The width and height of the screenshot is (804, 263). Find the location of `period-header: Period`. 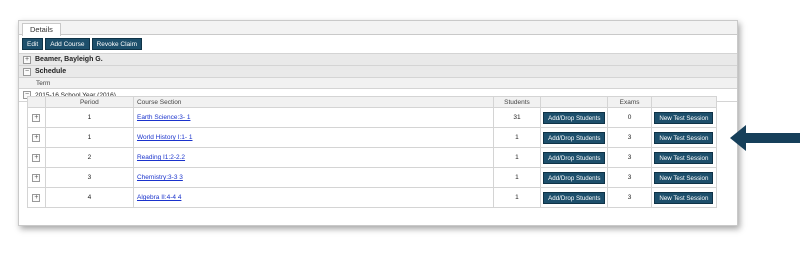

period-header: Period is located at coordinates (89, 102).